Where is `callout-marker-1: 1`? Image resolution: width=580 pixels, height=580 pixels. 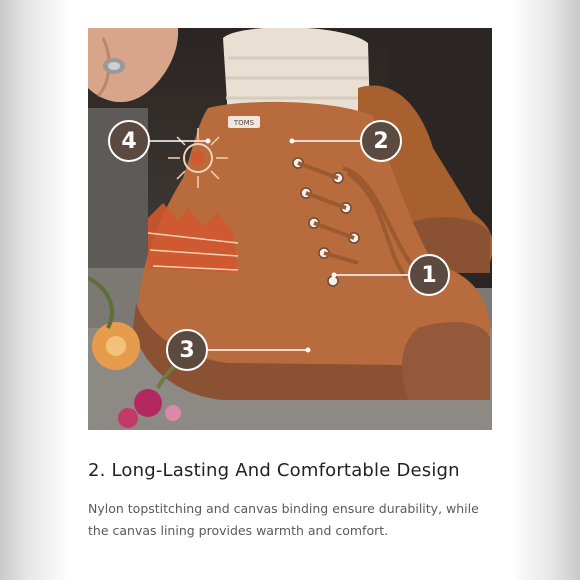
callout-marker-1: 1 is located at coordinates (429, 275).